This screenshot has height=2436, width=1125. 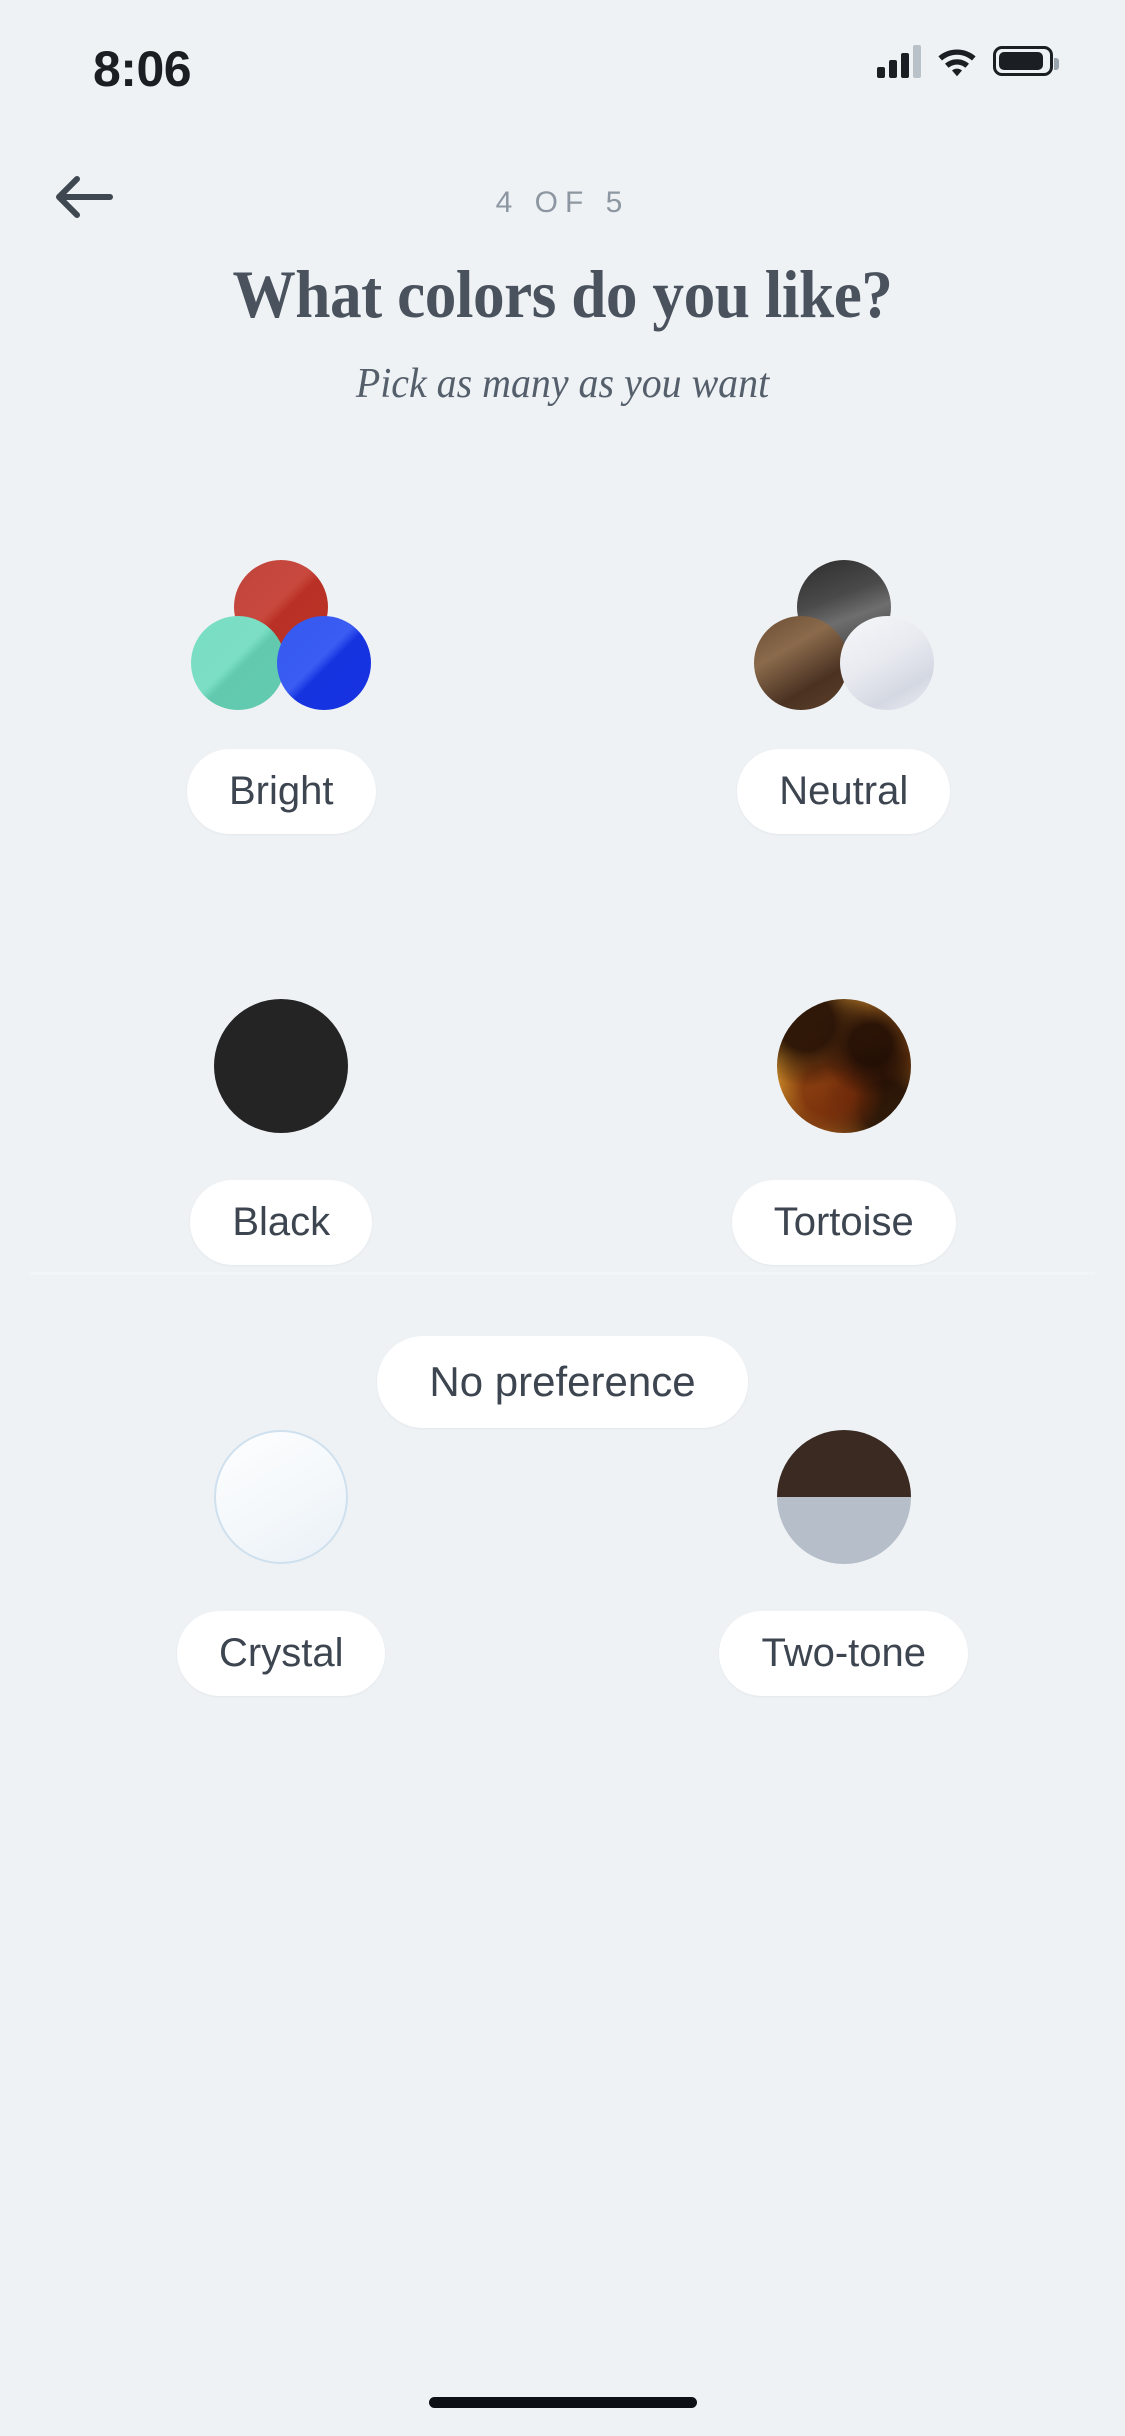 What do you see at coordinates (886, 663) in the screenshot?
I see `circle-white` at bounding box center [886, 663].